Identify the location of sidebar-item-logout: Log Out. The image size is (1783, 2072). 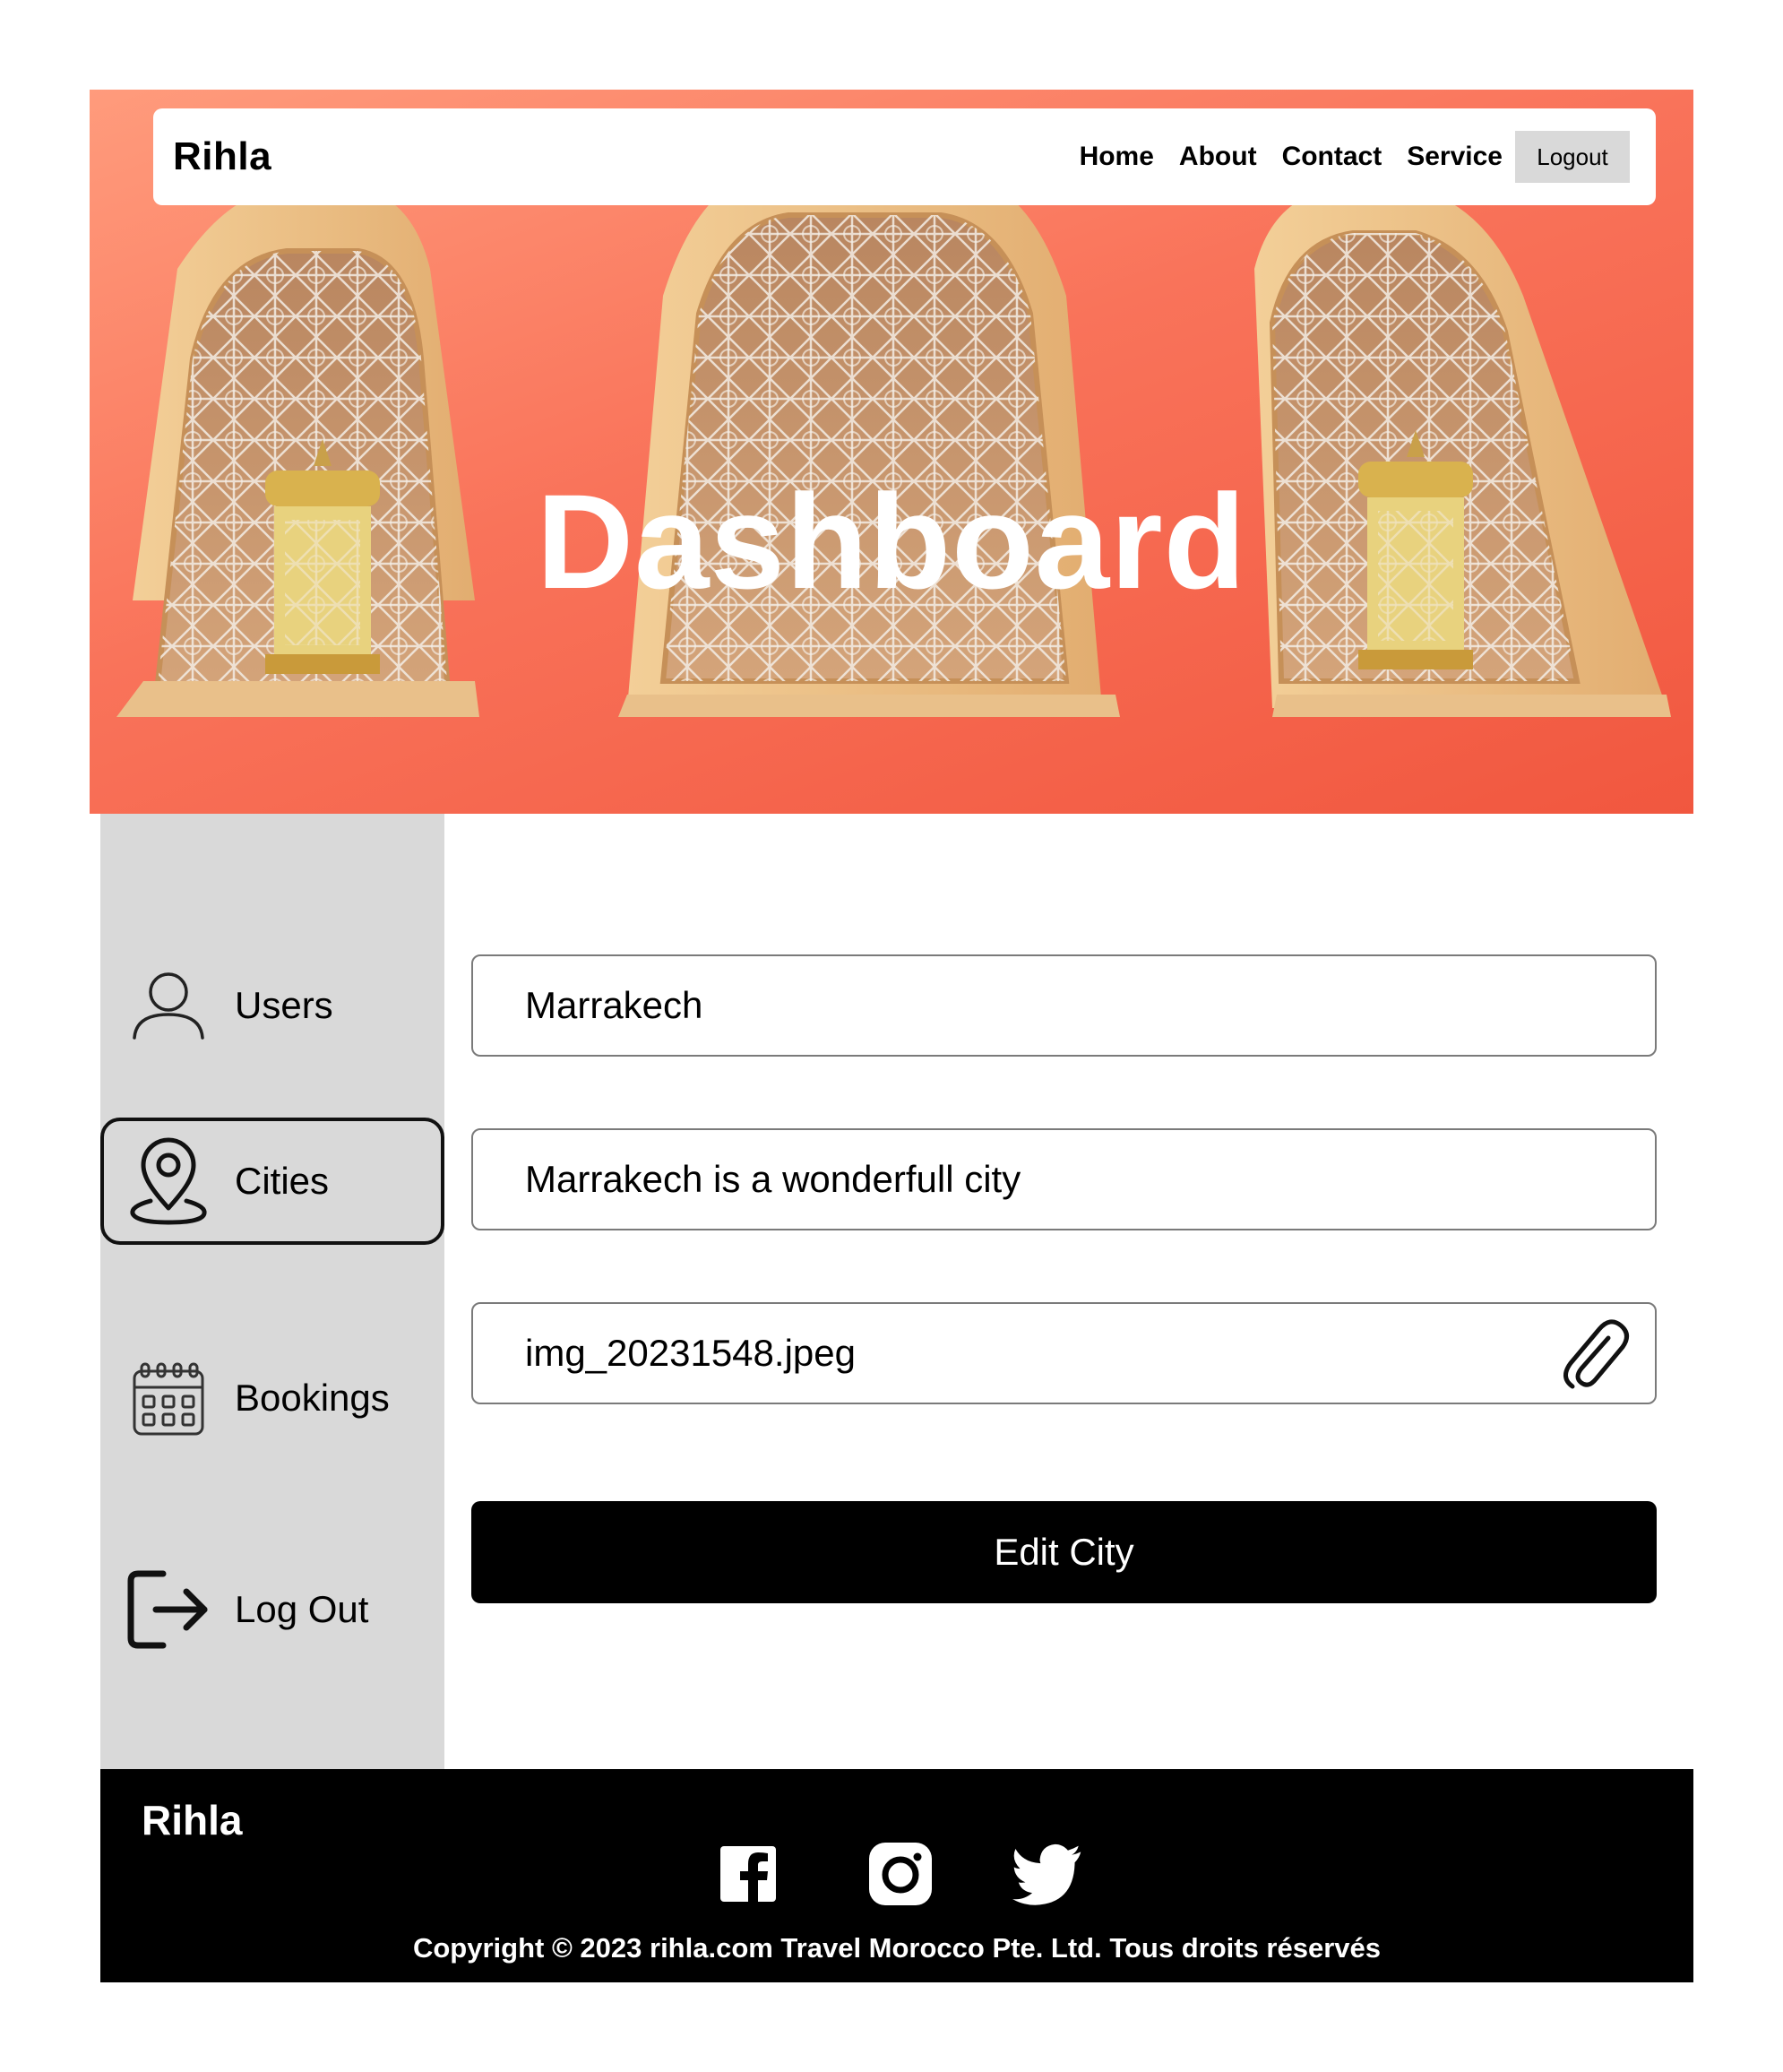
(272, 1609).